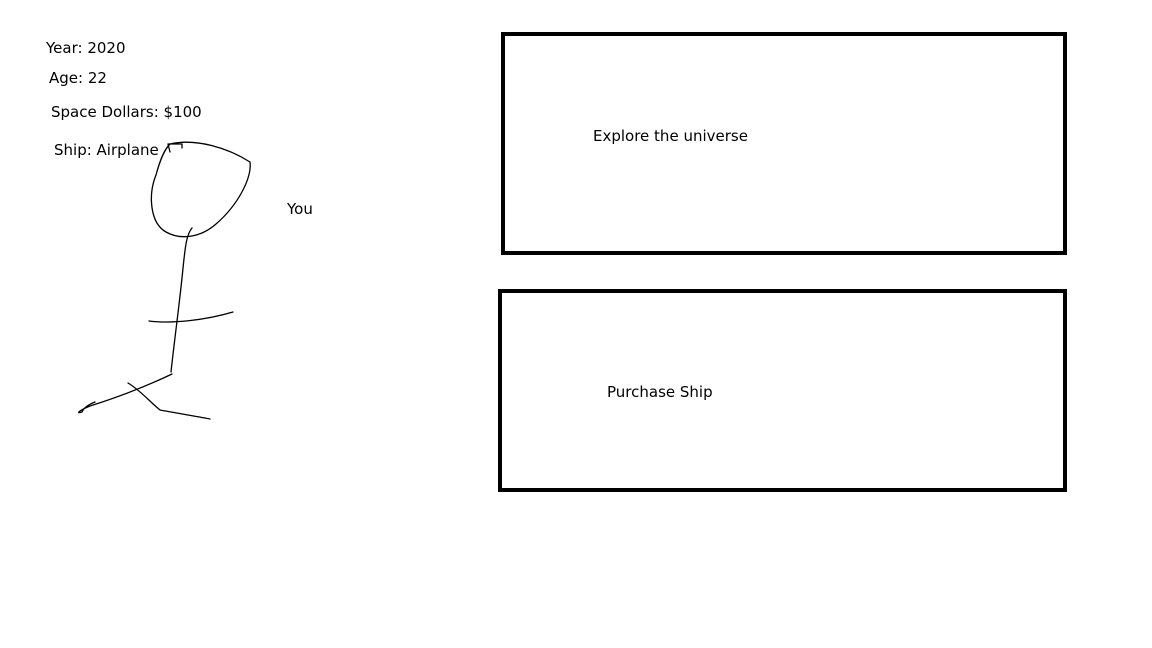 The height and width of the screenshot is (648, 1152). Describe the element at coordinates (164, 280) in the screenshot. I see `stick-figure-icon` at that location.